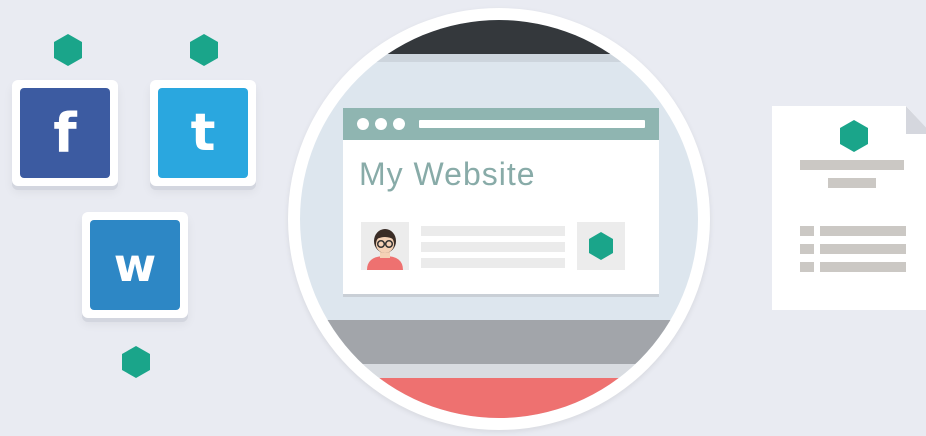 The height and width of the screenshot is (436, 926). What do you see at coordinates (499, 342) in the screenshot?
I see `monitor-bezel-band` at bounding box center [499, 342].